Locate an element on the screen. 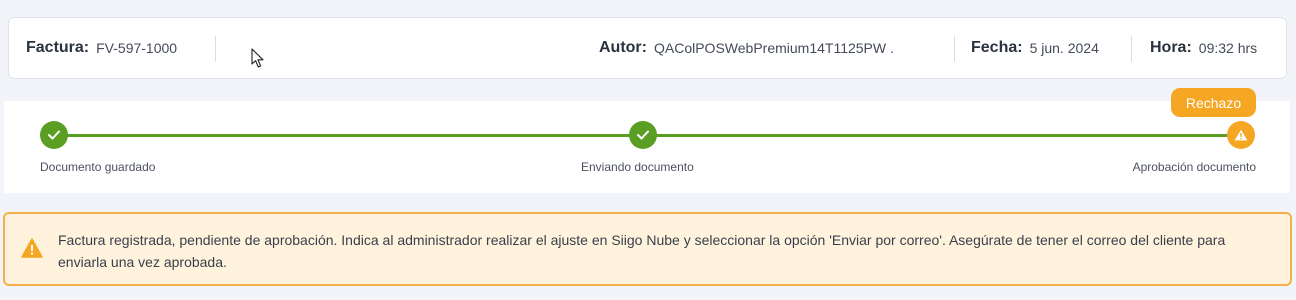 Image resolution: width=1296 pixels, height=300 pixels. factura-field: Factura: FV-597-1000 is located at coordinates (101, 48).